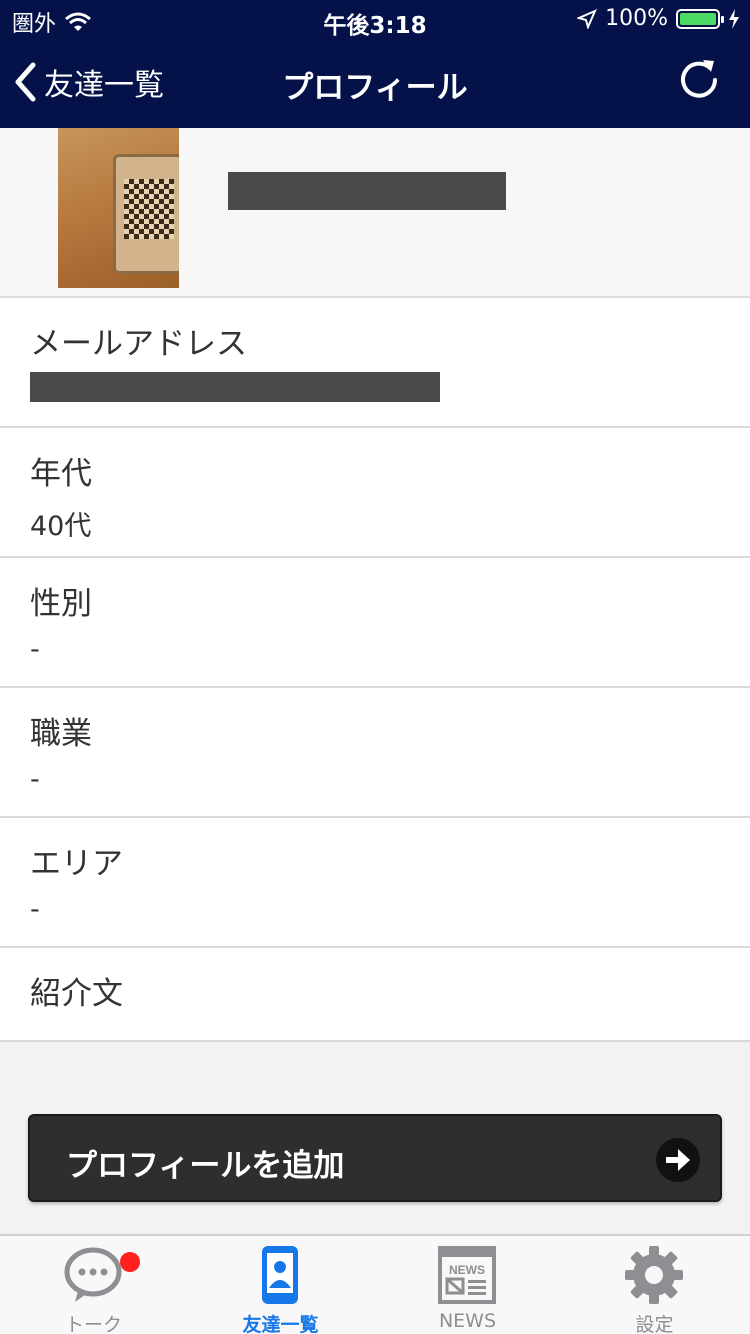 This screenshot has height=1334, width=750. What do you see at coordinates (375, 753) in the screenshot?
I see `occupation-row: 職業 -` at bounding box center [375, 753].